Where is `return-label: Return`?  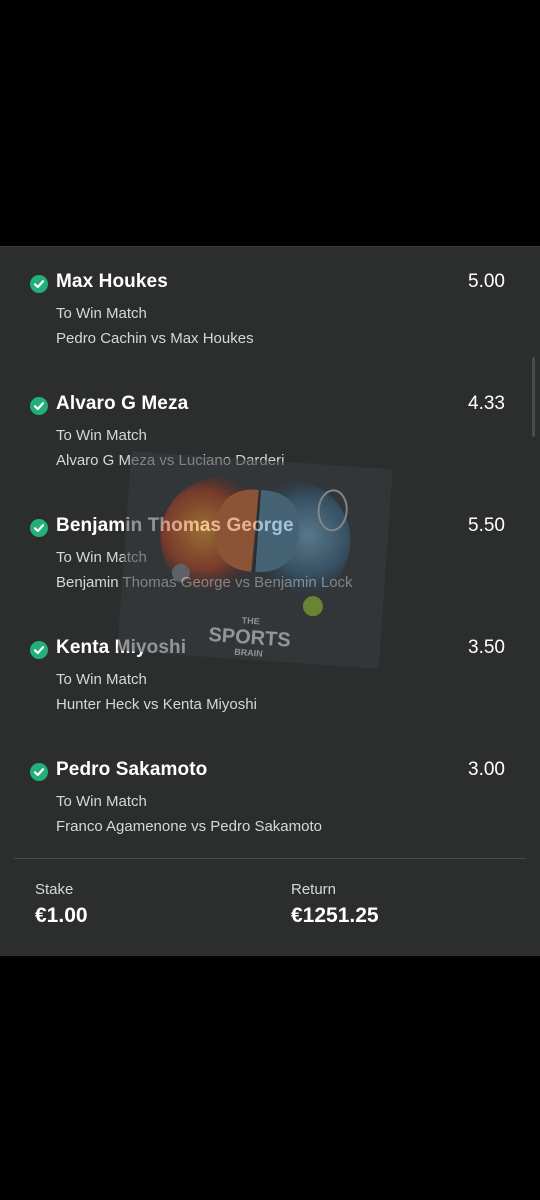 return-label: Return is located at coordinates (314, 889).